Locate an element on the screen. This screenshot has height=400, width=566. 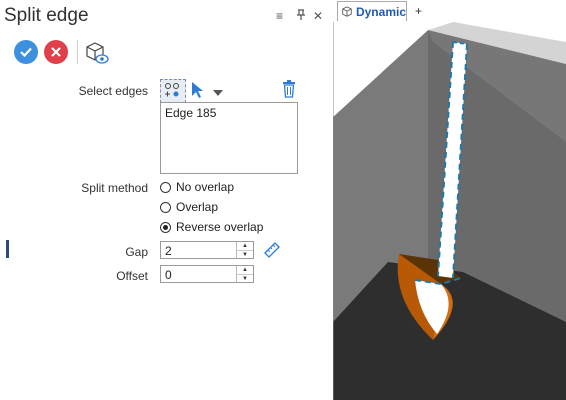
view-cube-icon is located at coordinates (97, 54).